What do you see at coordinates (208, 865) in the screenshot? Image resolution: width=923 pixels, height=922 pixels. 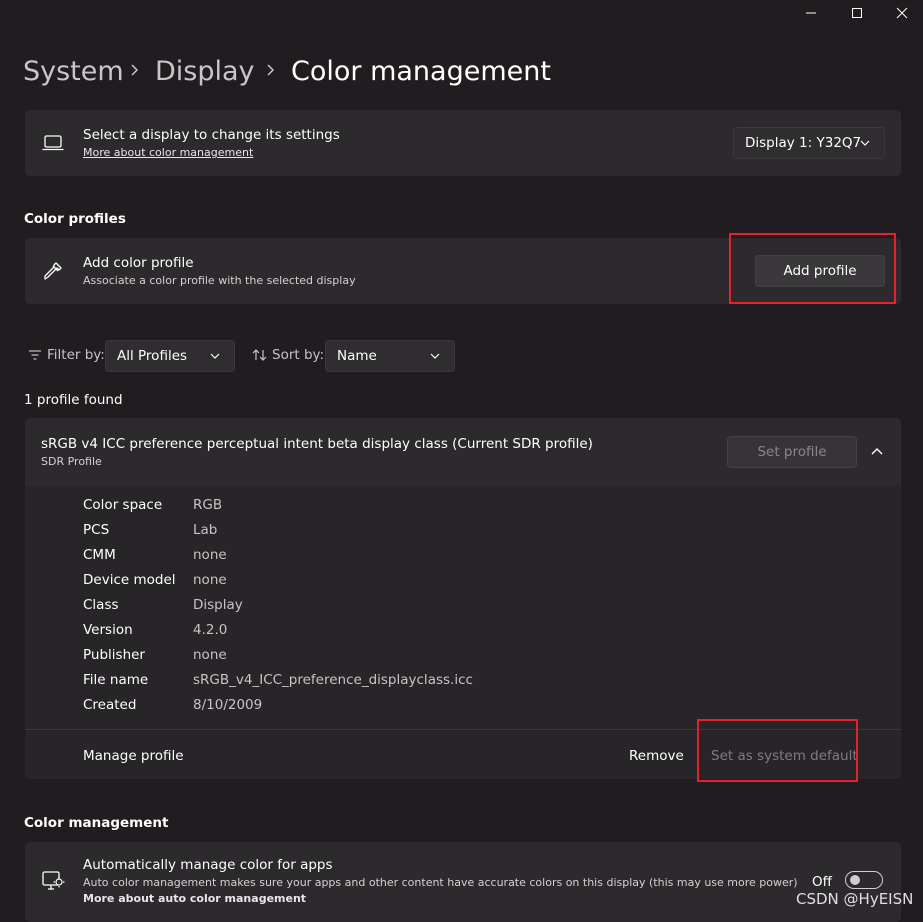 I see `auto-color-title: Automatically manage color for apps` at bounding box center [208, 865].